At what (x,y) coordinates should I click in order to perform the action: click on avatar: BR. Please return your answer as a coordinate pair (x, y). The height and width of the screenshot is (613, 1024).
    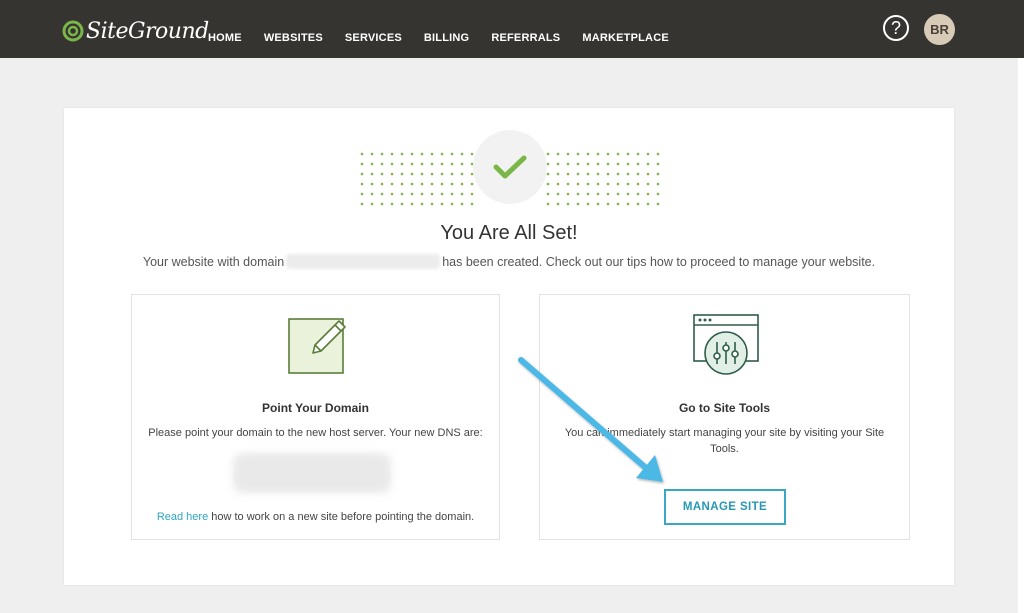
    Looking at the image, I should click on (939, 29).